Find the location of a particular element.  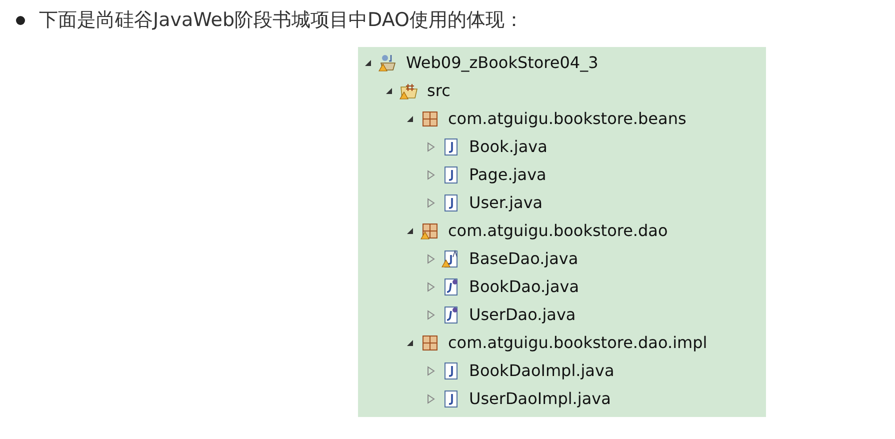

tree-item-label: Book.java is located at coordinates (508, 146).